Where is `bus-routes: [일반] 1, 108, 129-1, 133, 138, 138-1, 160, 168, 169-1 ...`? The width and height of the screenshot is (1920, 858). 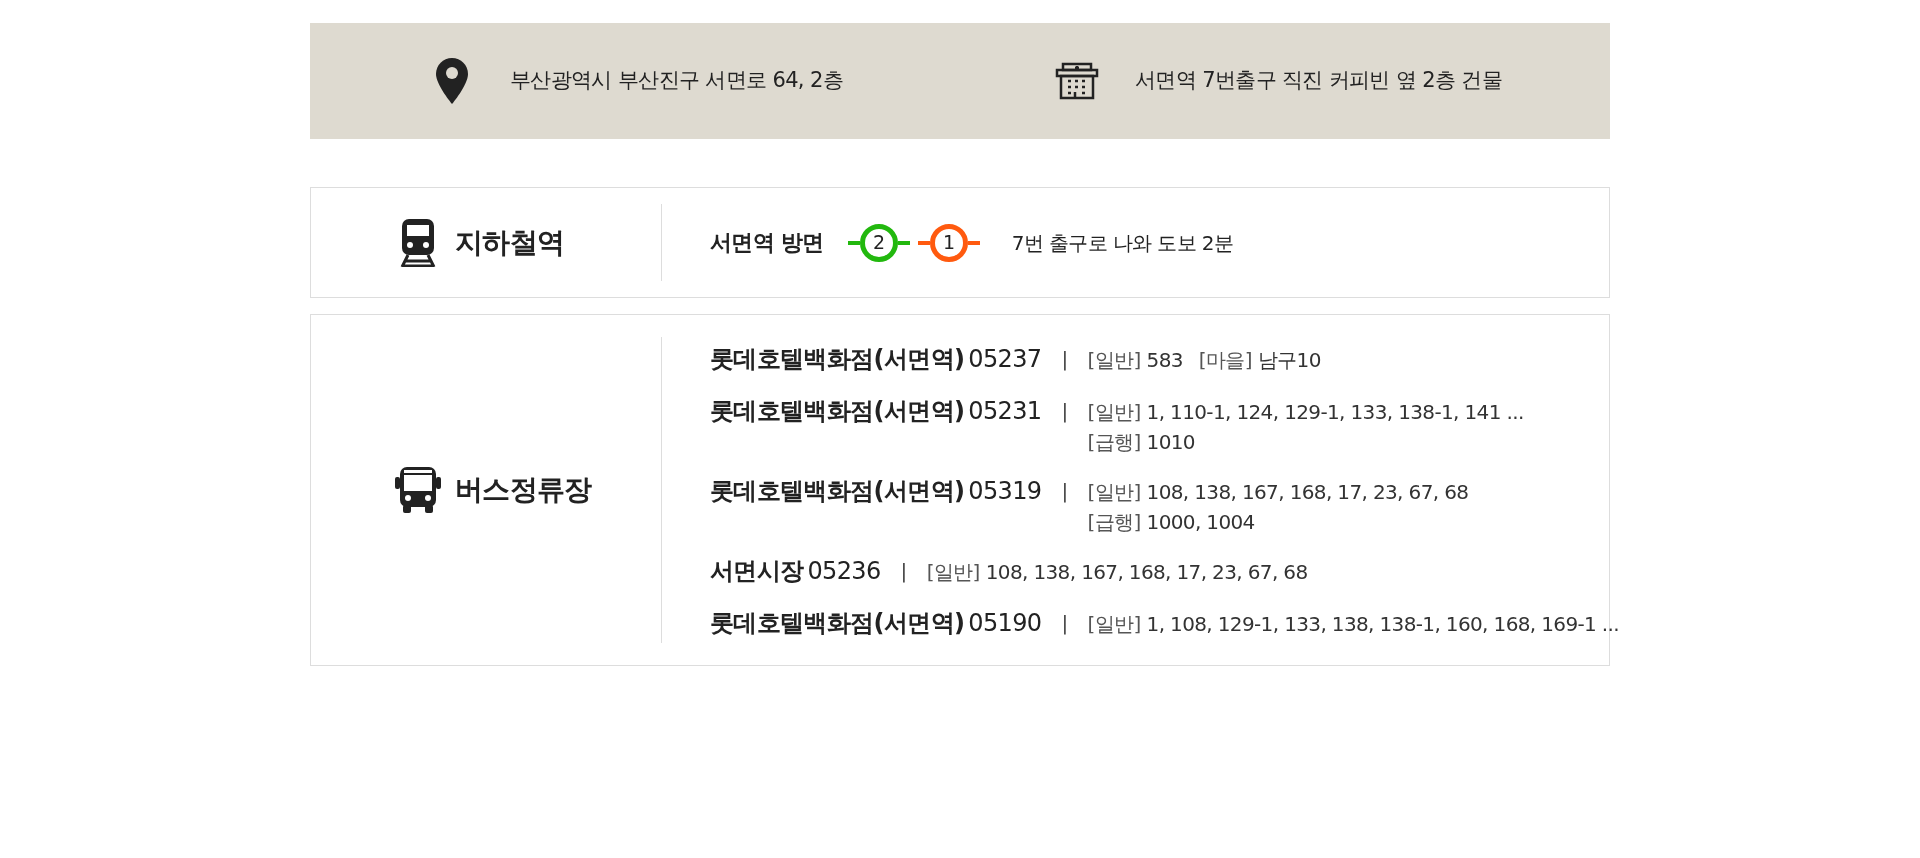
bus-routes: [일반] 1, 108, 129-1, 133, 138, 138-1, 160, 168, 169-1 ... is located at coordinates (1353, 624).